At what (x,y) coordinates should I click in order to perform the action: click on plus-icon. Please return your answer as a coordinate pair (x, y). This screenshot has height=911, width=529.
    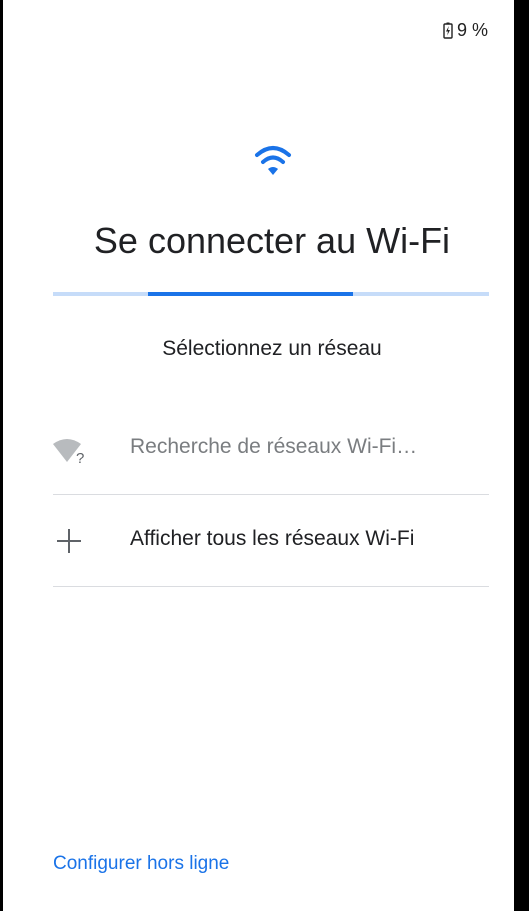
    Looking at the image, I should click on (69, 541).